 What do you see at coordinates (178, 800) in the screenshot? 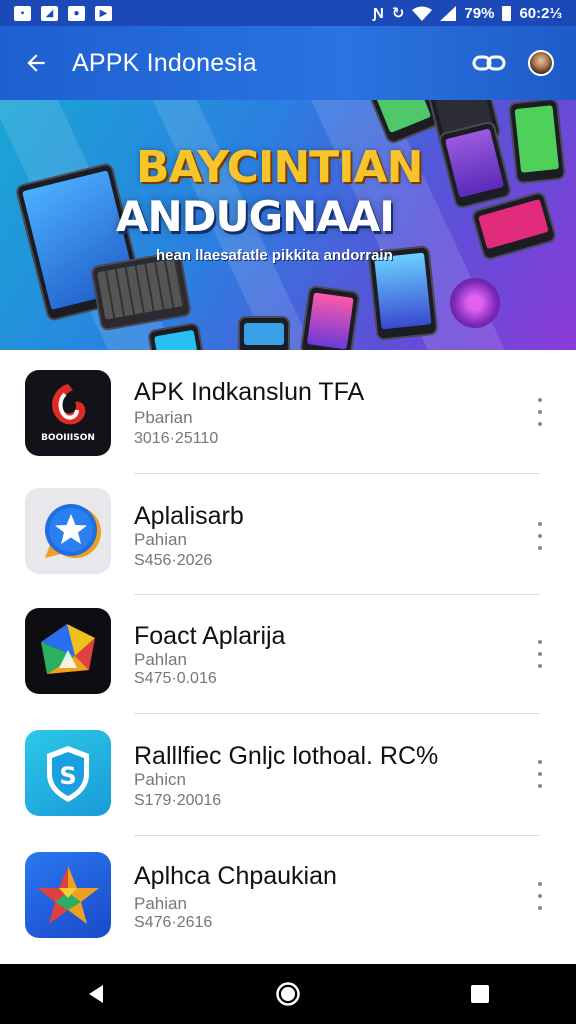
I see `app-meta: S179·20016` at bounding box center [178, 800].